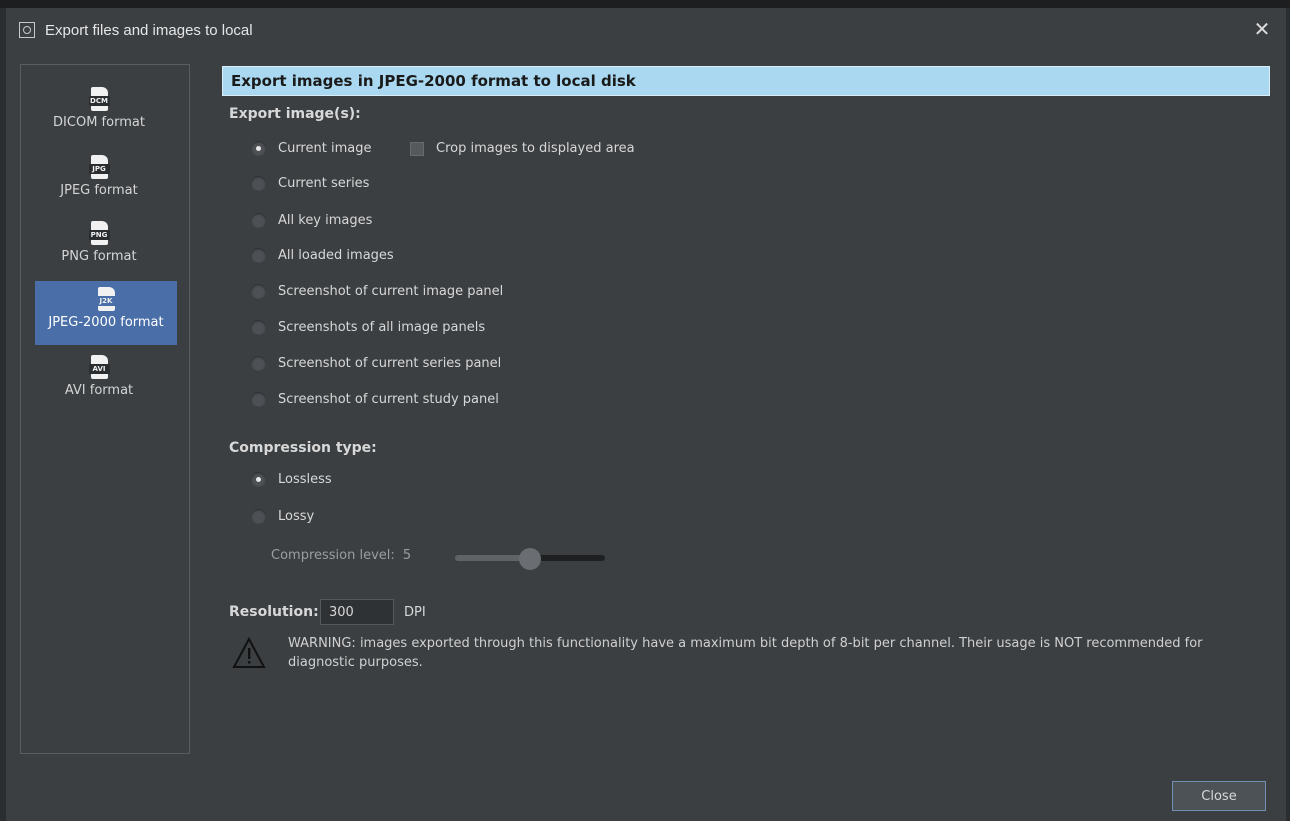 The width and height of the screenshot is (1290, 821). I want to click on sidebar-item-jpeg-2000: J2K JPEG-2000 format, so click(106, 313).